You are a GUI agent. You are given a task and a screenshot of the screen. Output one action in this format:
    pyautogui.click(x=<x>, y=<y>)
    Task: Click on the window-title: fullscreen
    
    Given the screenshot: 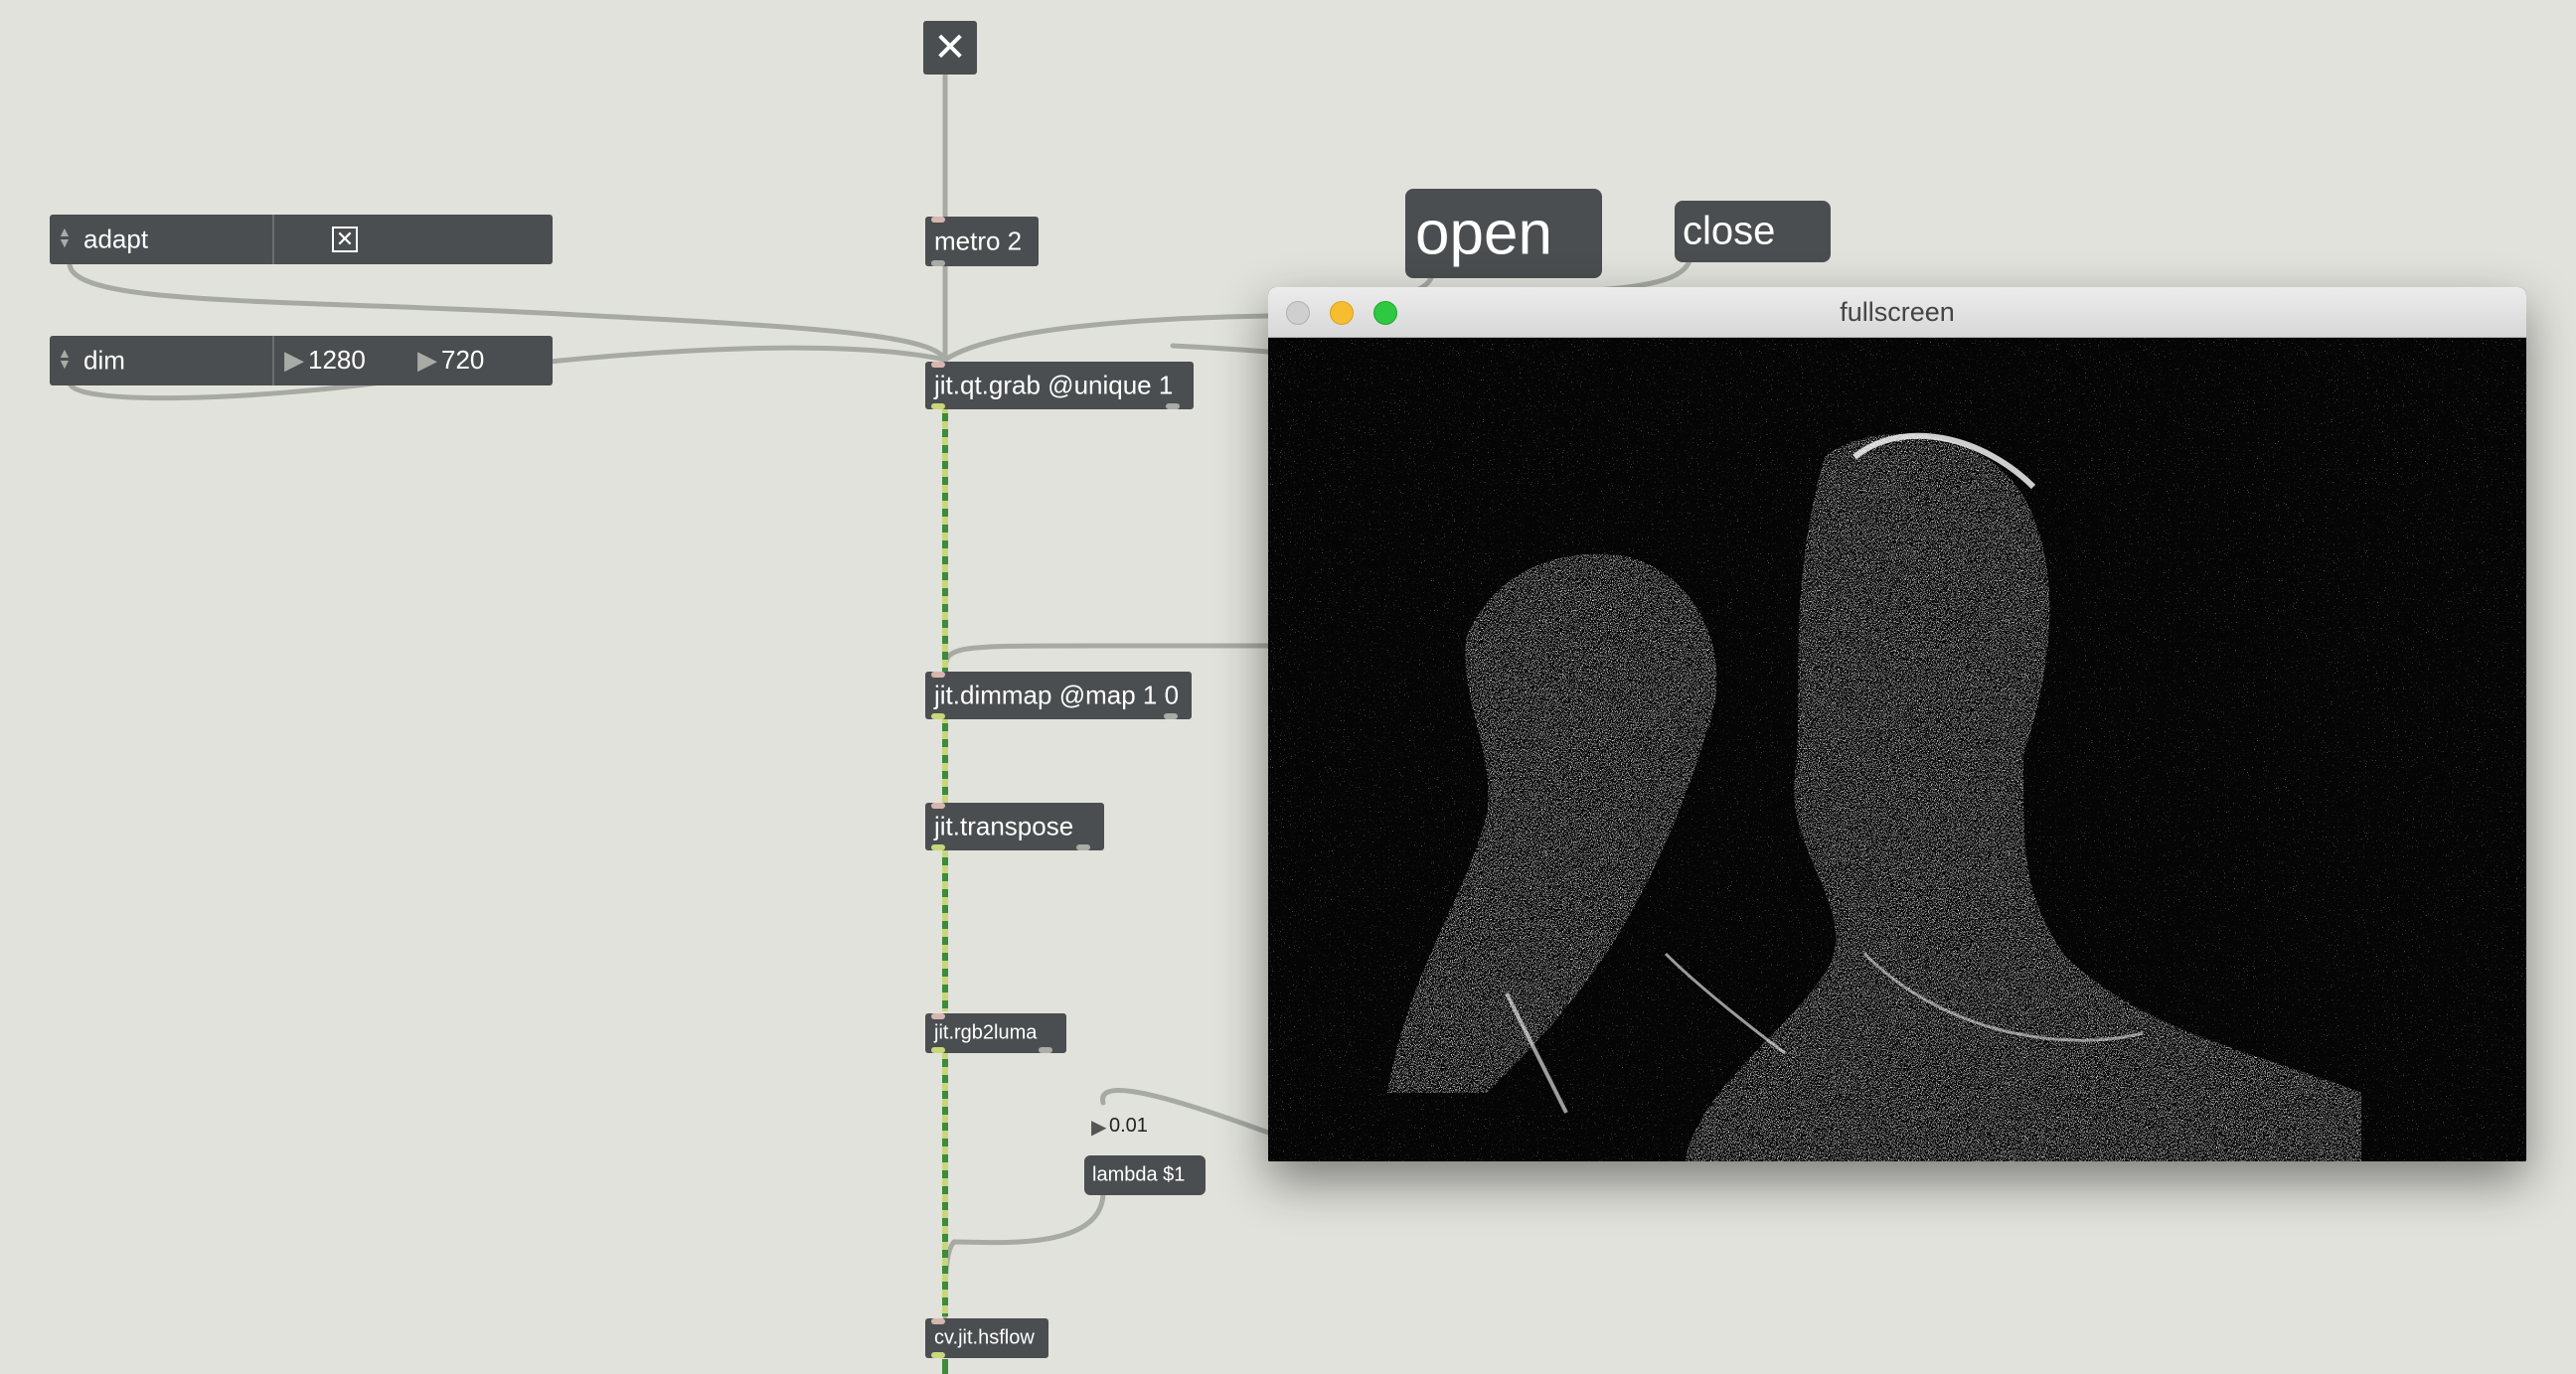 What is the action you would take?
    pyautogui.click(x=1897, y=312)
    